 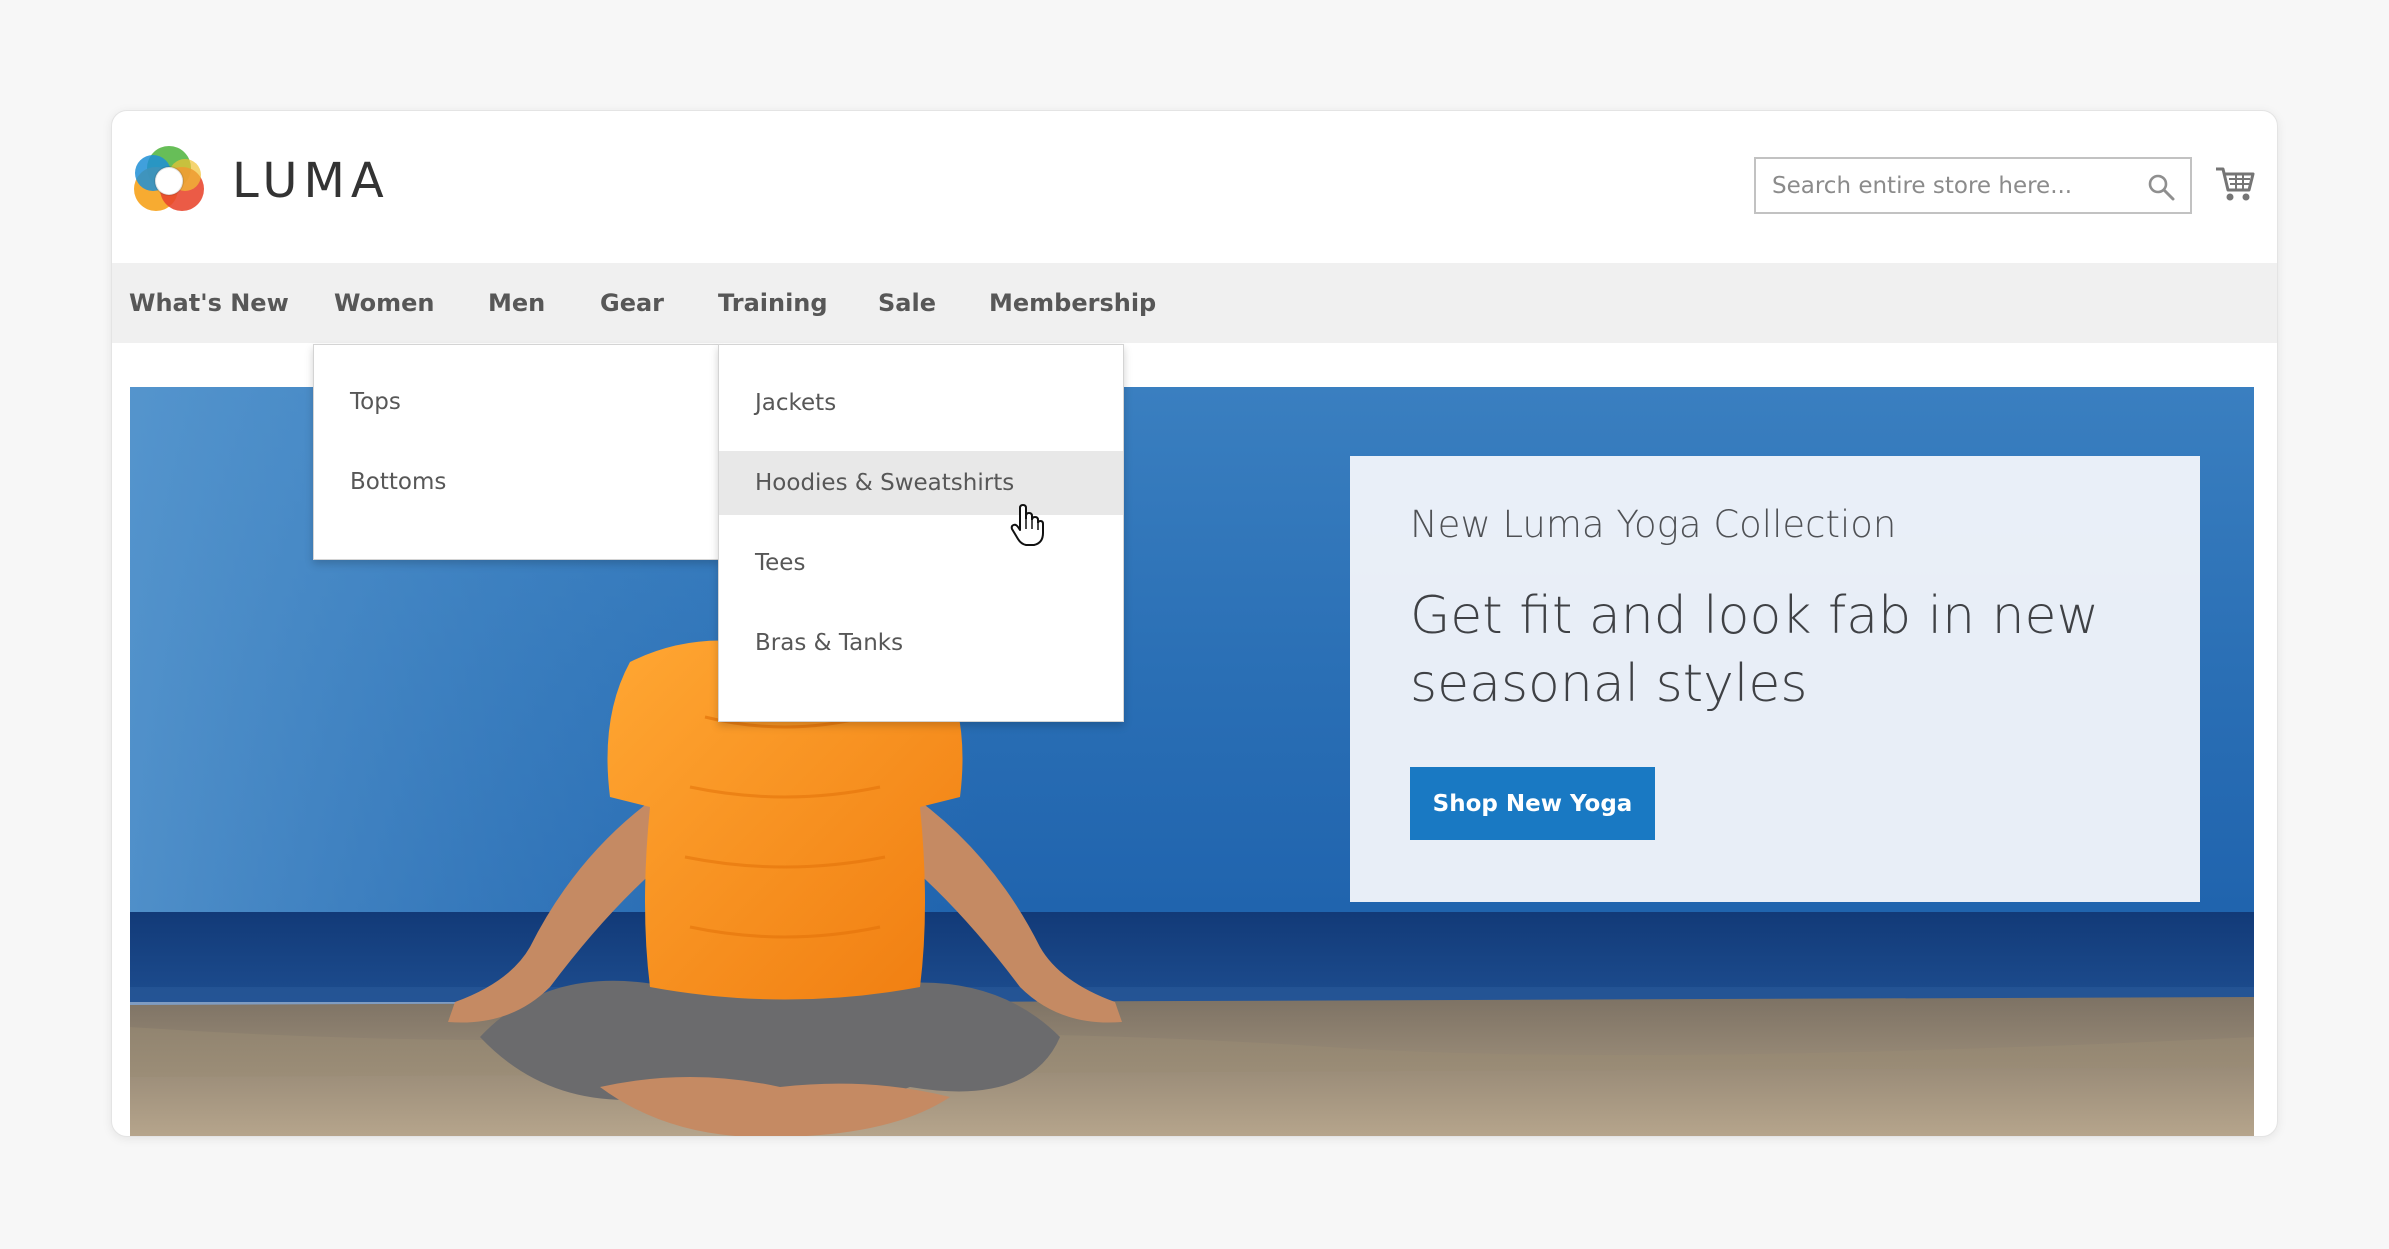 I want to click on search-input, so click(x=1941, y=185).